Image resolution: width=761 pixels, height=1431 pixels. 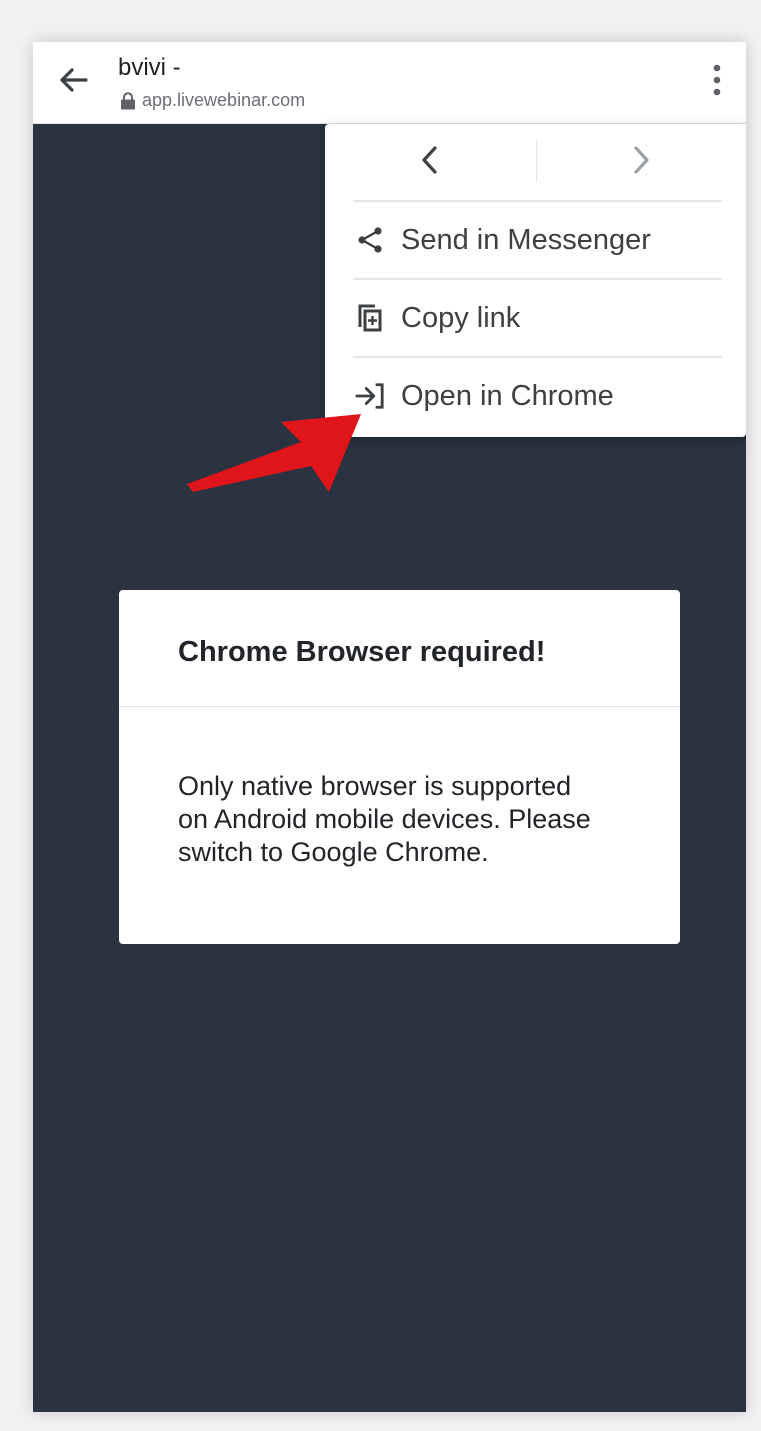 I want to click on red-arrow-icon, so click(x=274, y=453).